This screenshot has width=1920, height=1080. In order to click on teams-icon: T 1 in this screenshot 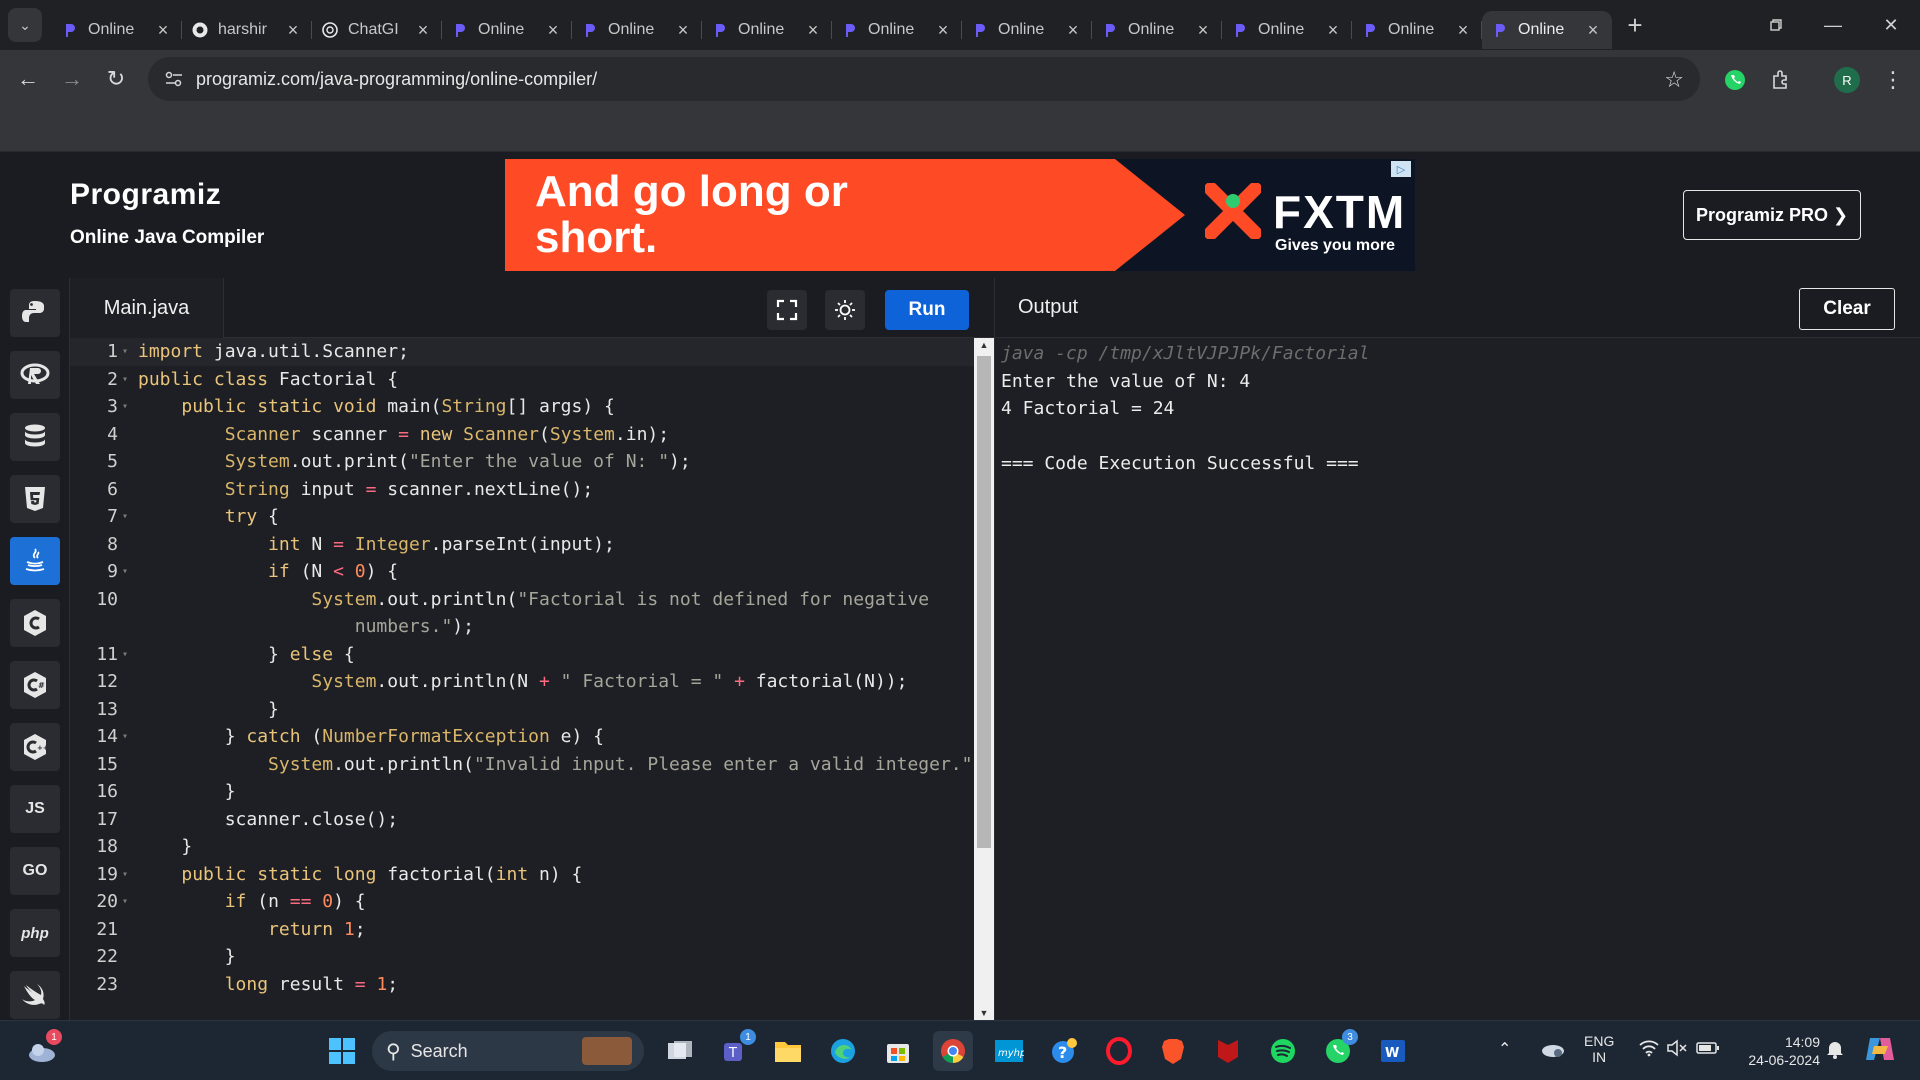, I will do `click(736, 1050)`.